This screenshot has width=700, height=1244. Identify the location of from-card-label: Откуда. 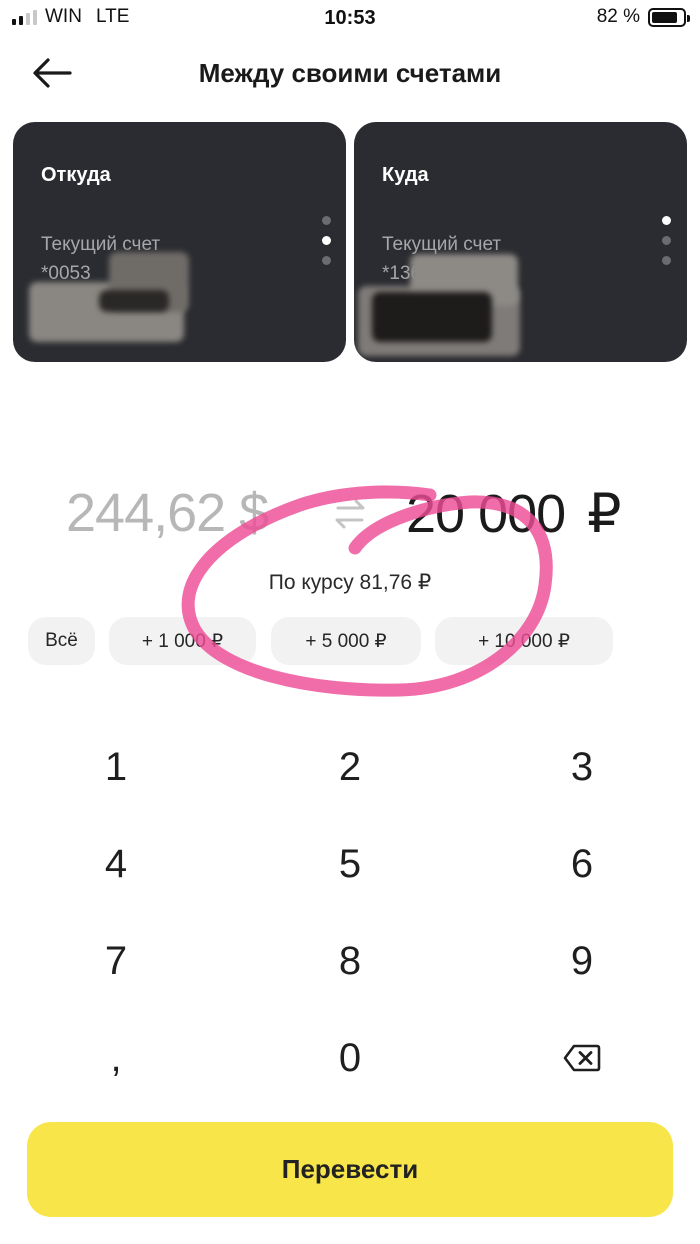
(76, 175).